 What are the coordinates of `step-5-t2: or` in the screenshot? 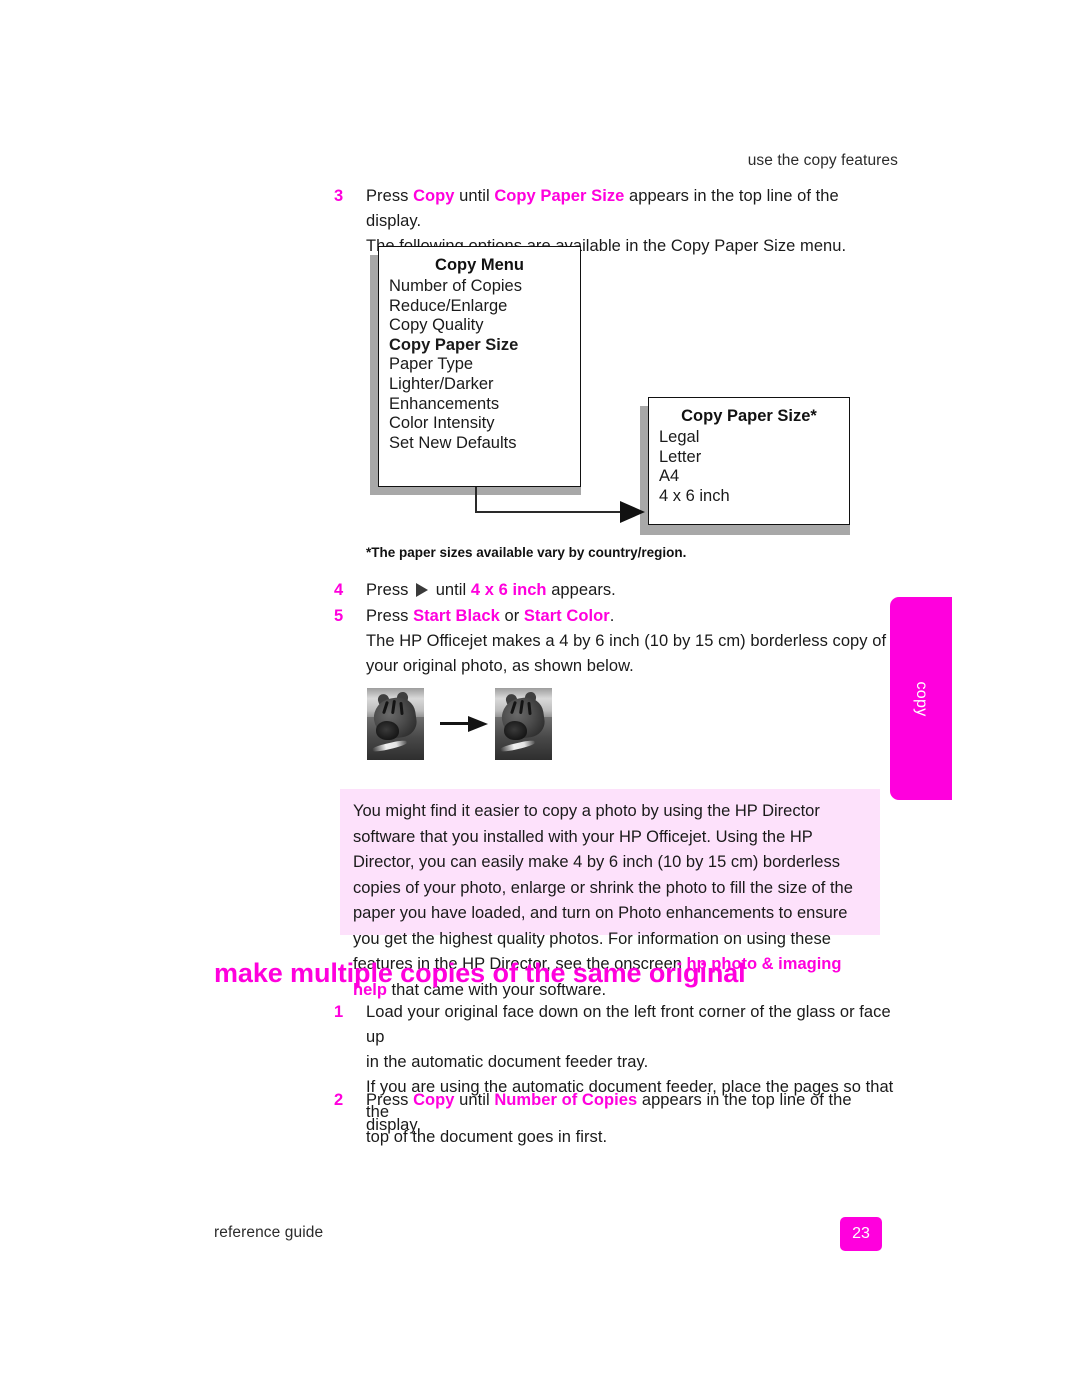 It's located at (511, 616).